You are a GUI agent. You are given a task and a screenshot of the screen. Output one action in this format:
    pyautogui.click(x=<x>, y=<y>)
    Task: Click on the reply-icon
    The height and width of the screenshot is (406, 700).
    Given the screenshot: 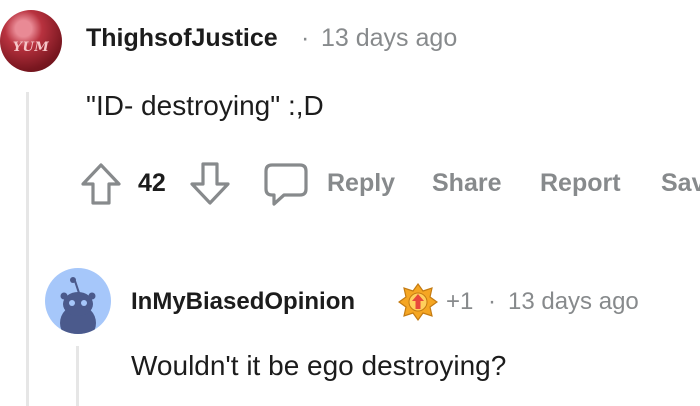 What is the action you would take?
    pyautogui.click(x=286, y=184)
    